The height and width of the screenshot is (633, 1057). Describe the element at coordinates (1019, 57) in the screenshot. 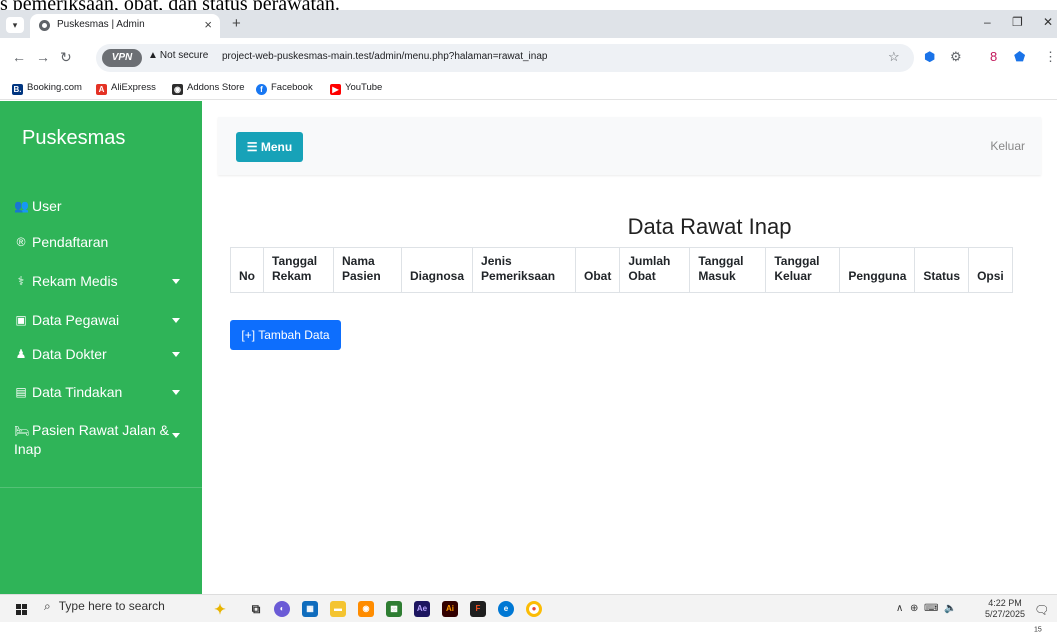

I see `password-manager-icon: ⬟` at that location.